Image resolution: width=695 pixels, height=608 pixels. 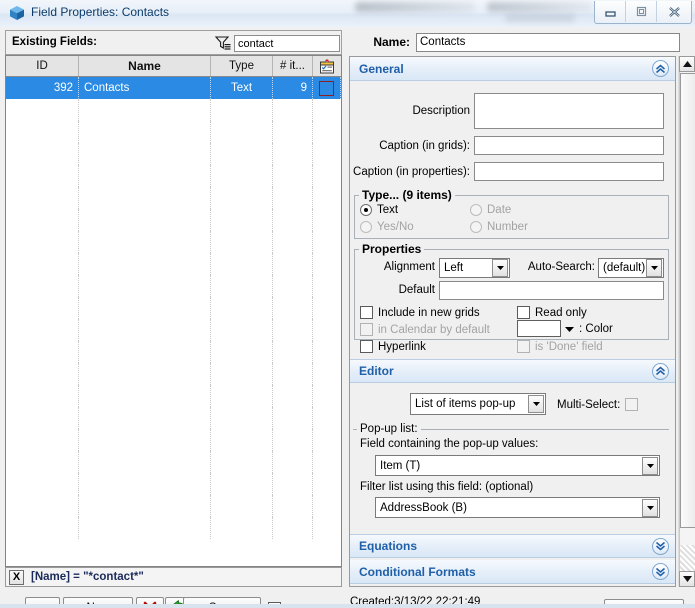 What do you see at coordinates (548, 42) in the screenshot?
I see `name-input` at bounding box center [548, 42].